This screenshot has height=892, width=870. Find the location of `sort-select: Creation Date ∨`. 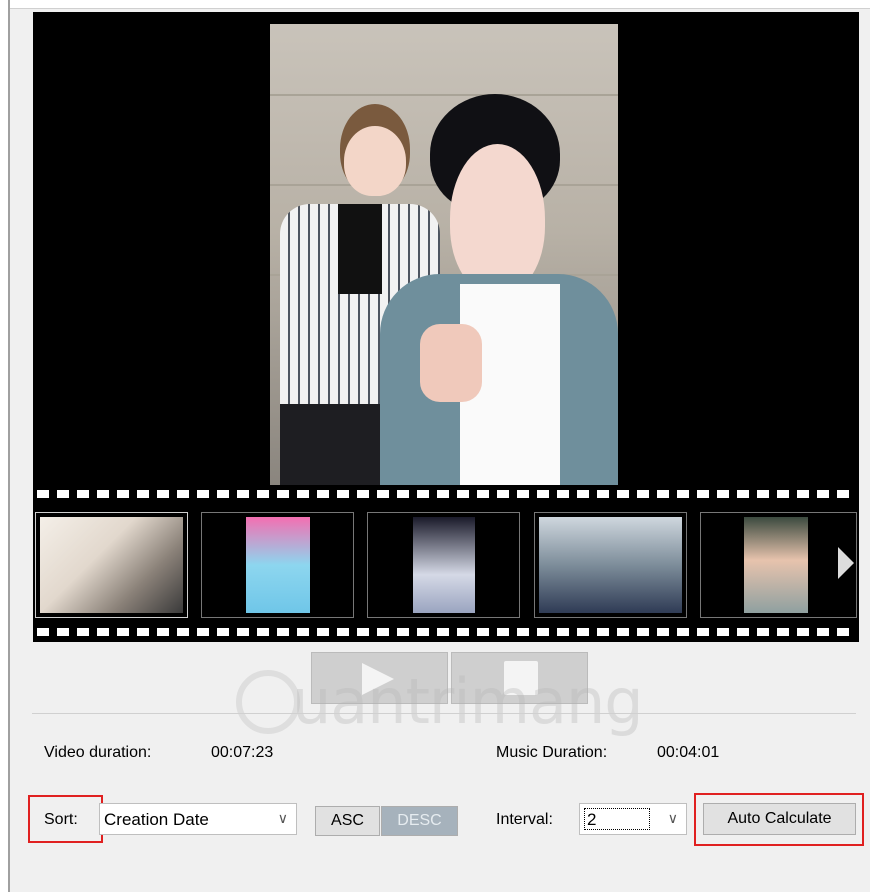

sort-select: Creation Date ∨ is located at coordinates (198, 819).